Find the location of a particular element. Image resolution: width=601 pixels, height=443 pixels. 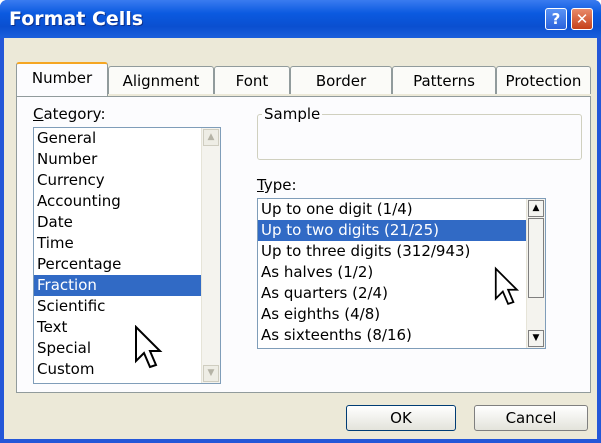

category-list-item: Currency is located at coordinates (127, 180).